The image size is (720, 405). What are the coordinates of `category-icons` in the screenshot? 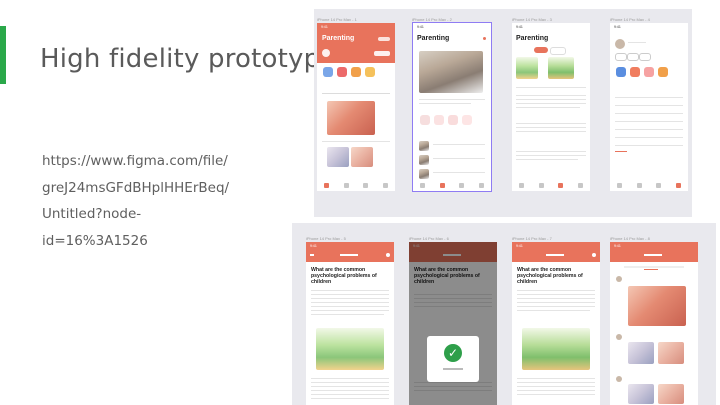 It's located at (349, 72).